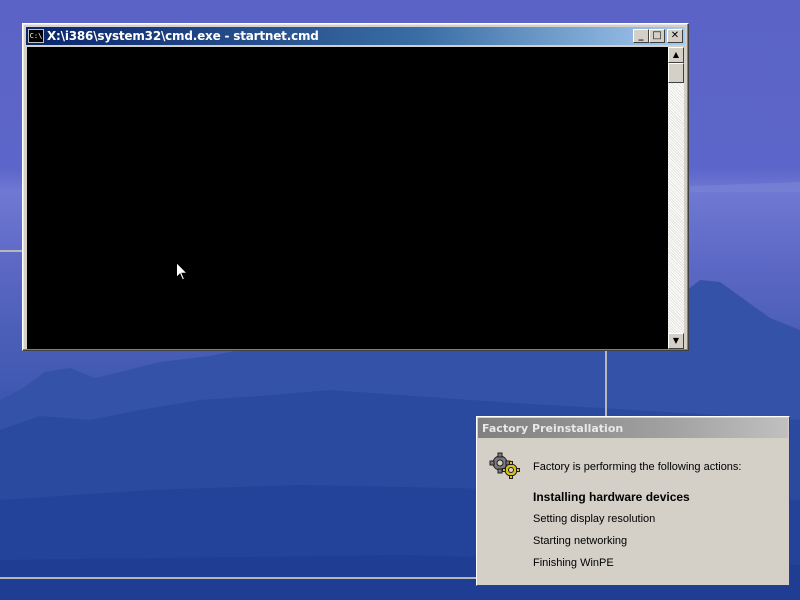 The image size is (800, 600). I want to click on maximize-button: □, so click(657, 36).